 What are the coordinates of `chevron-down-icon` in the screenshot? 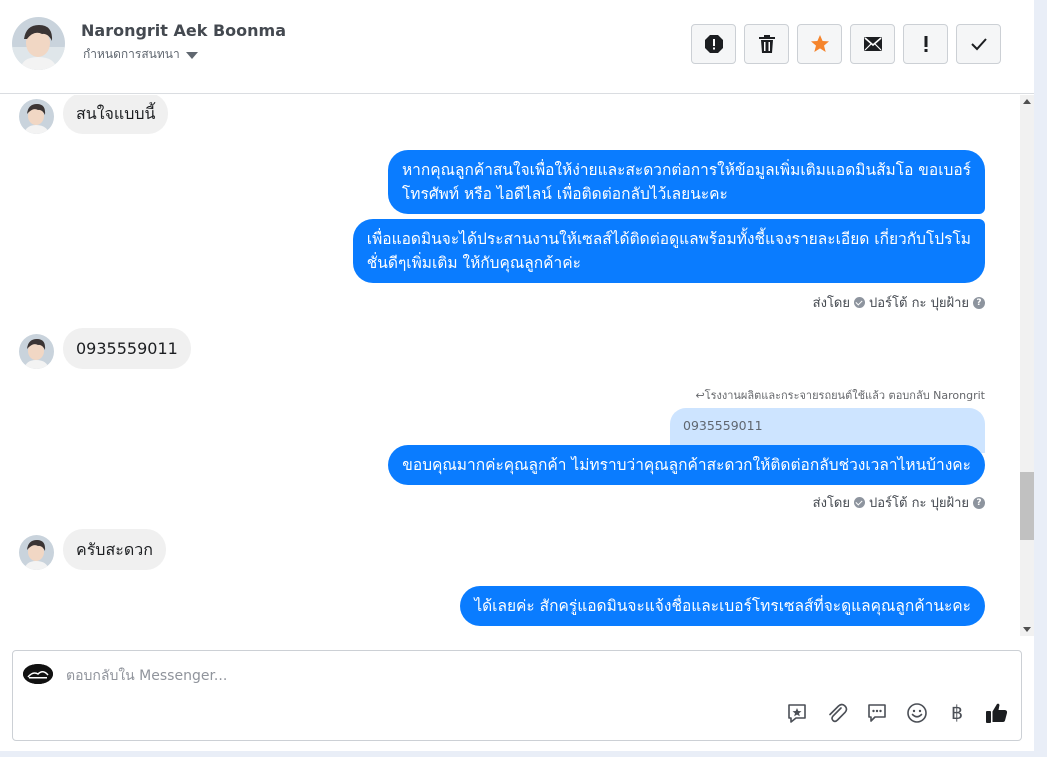 It's located at (191, 55).